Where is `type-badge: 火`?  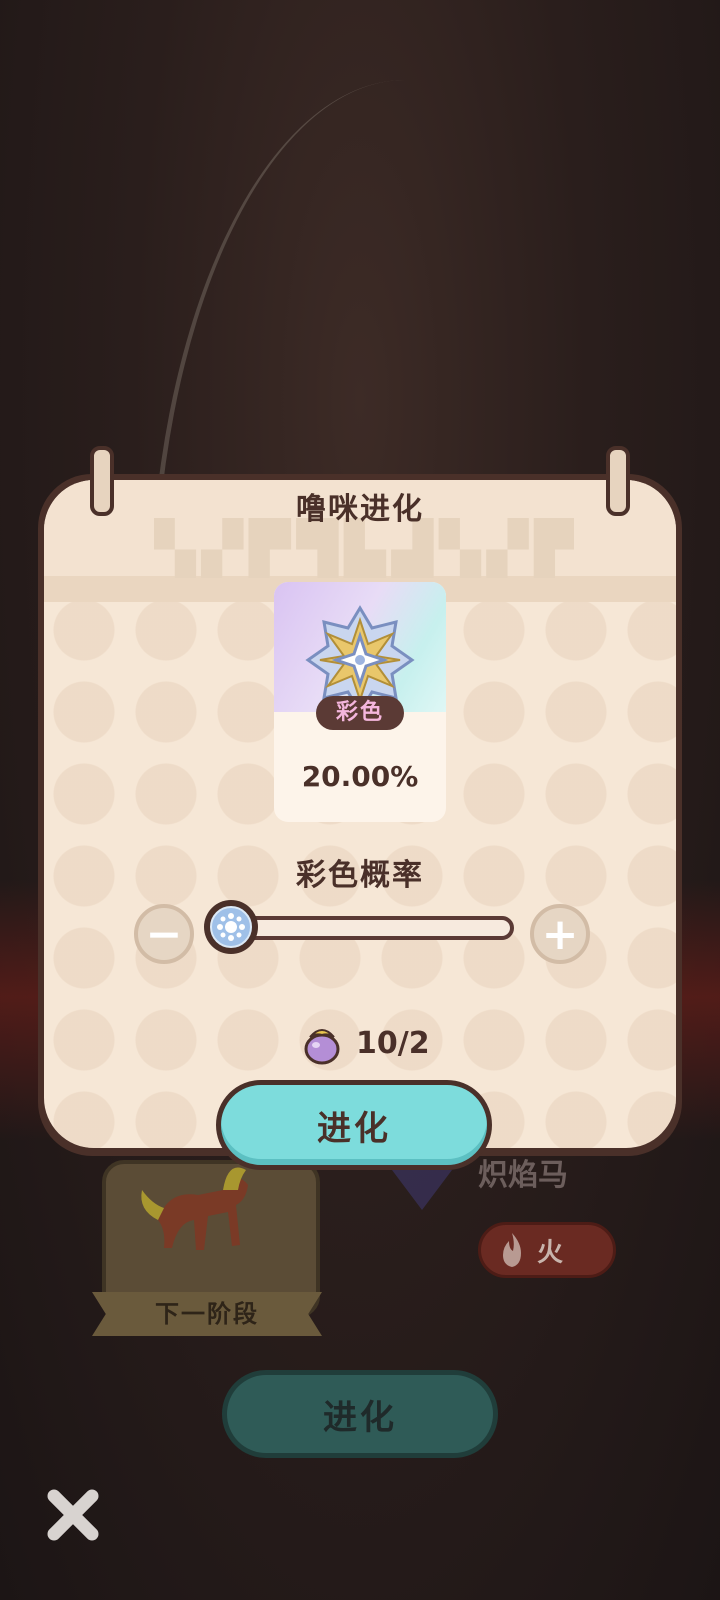 type-badge: 火 is located at coordinates (547, 1250).